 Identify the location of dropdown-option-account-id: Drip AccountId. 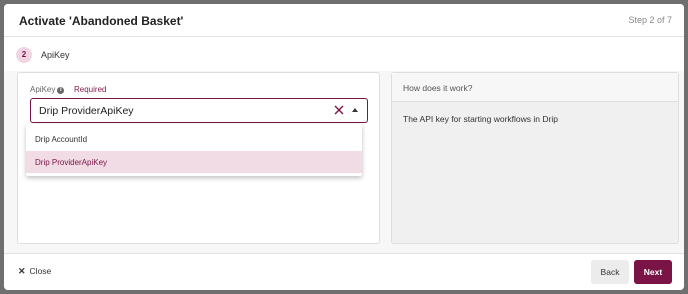
(194, 139).